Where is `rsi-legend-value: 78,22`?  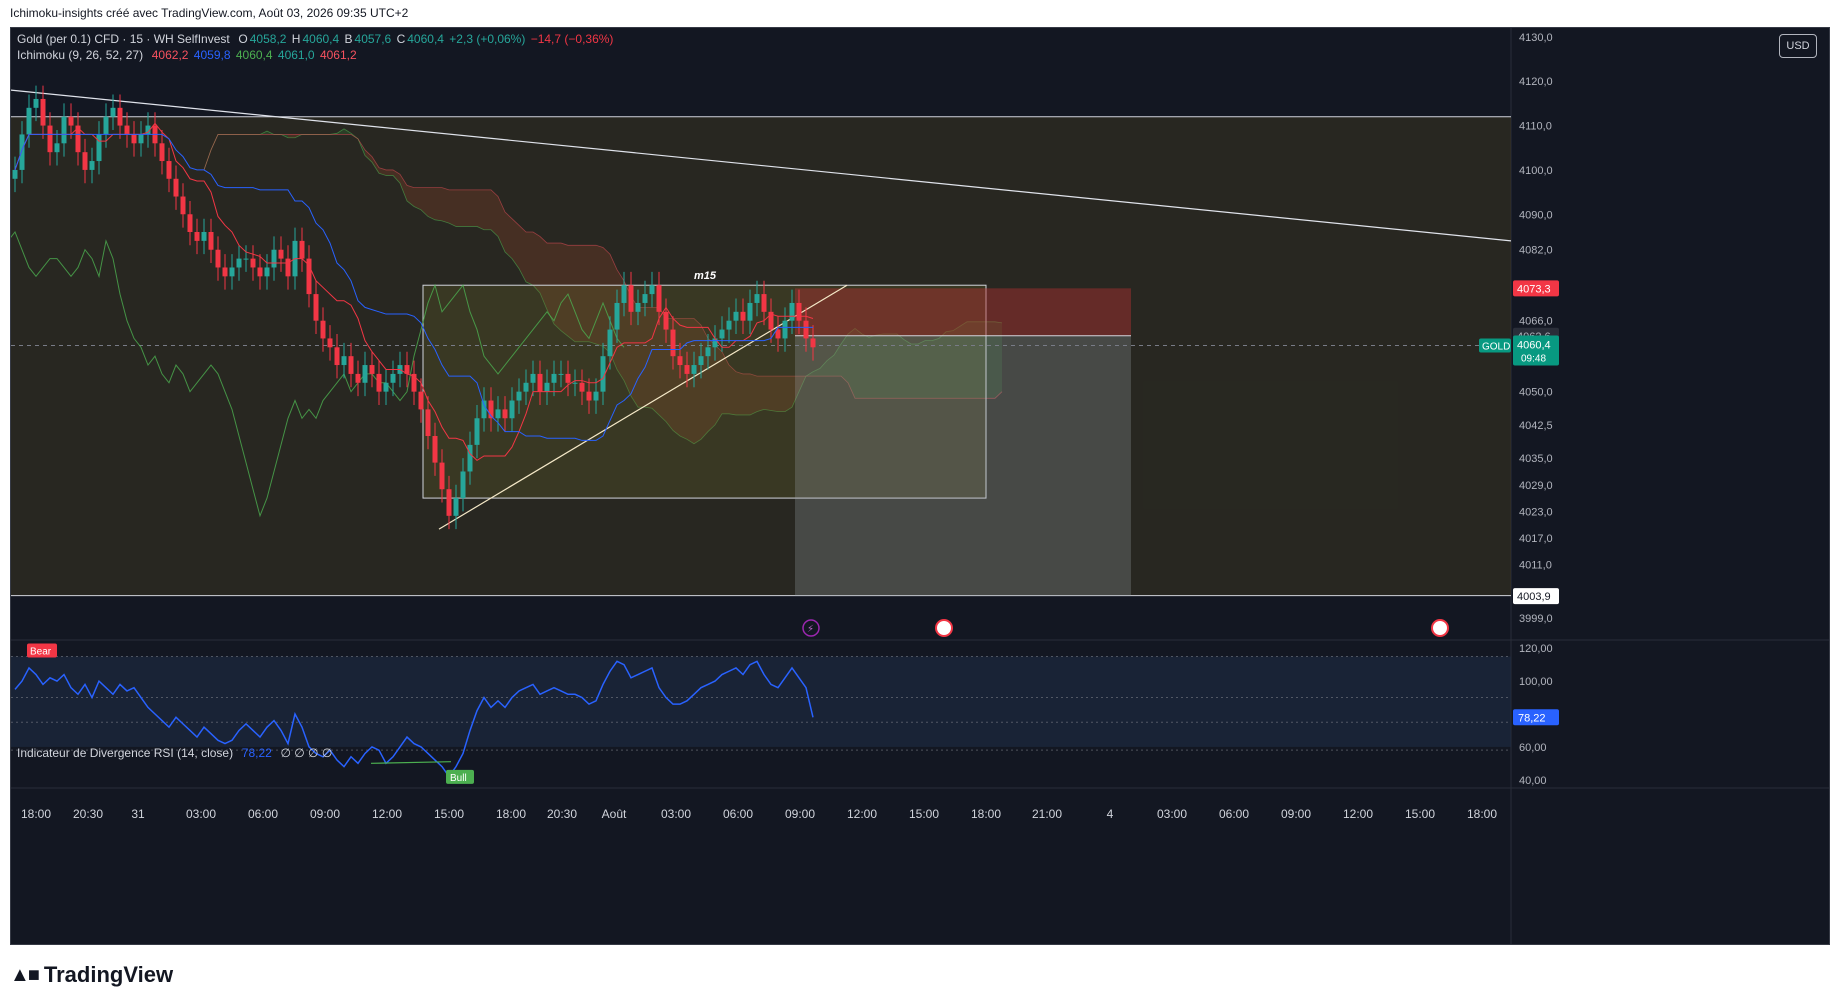 rsi-legend-value: 78,22 is located at coordinates (256, 753).